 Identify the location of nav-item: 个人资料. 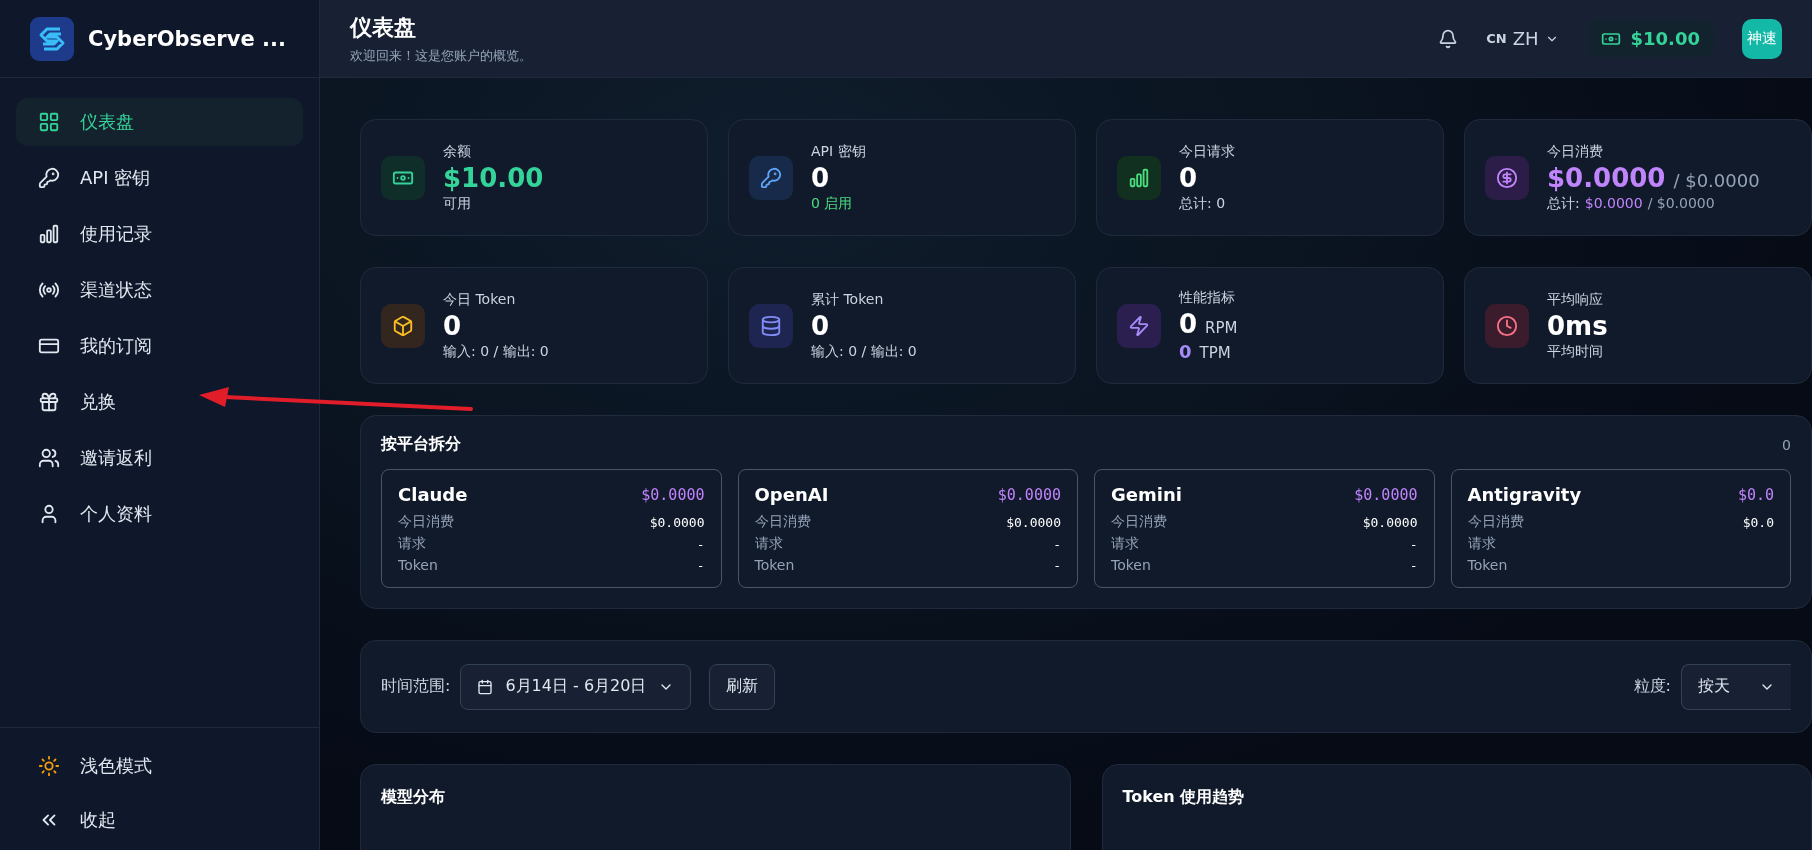
(159, 514).